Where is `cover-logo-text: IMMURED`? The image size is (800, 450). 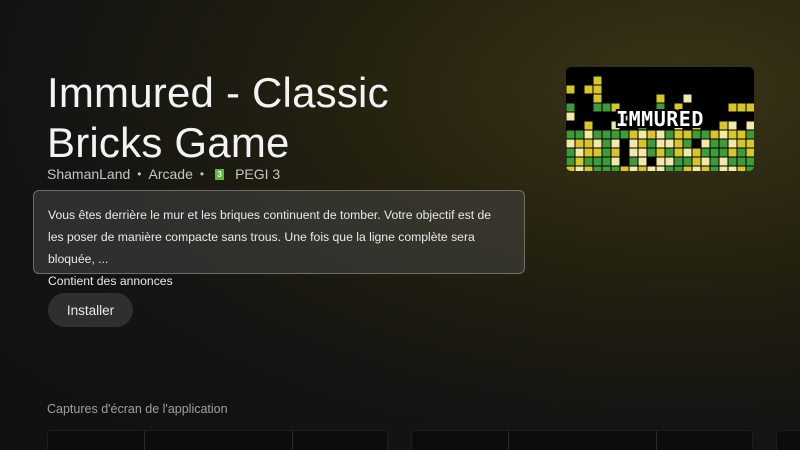
cover-logo-text: IMMURED is located at coordinates (660, 119).